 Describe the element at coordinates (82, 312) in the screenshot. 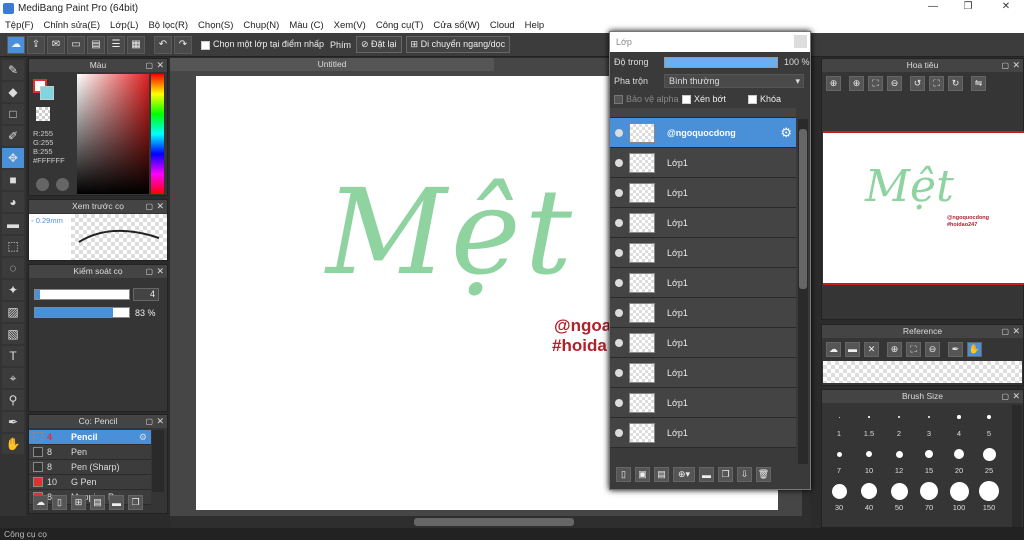

I see `brush-opacity-slider` at that location.